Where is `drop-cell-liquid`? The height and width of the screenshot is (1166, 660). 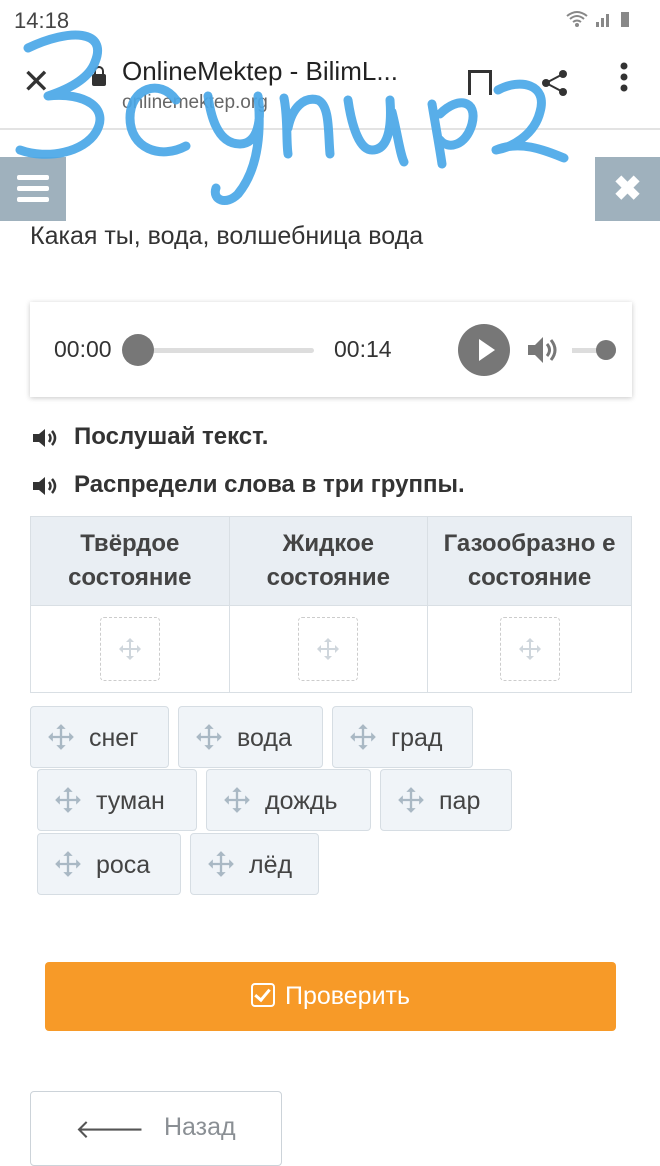 drop-cell-liquid is located at coordinates (328, 649).